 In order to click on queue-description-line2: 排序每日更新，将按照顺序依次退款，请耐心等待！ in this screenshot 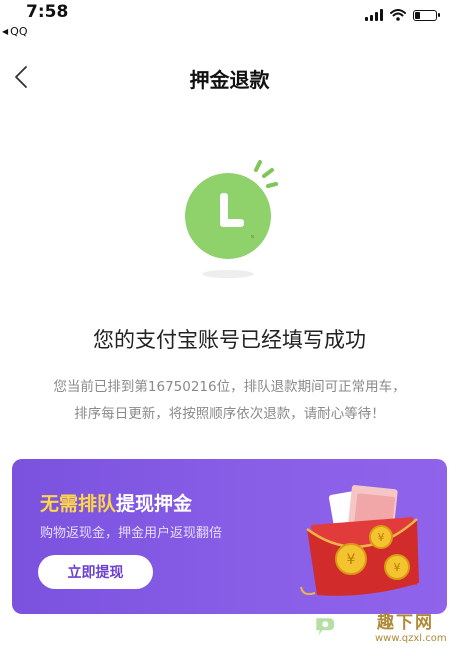, I will do `click(229, 414)`.